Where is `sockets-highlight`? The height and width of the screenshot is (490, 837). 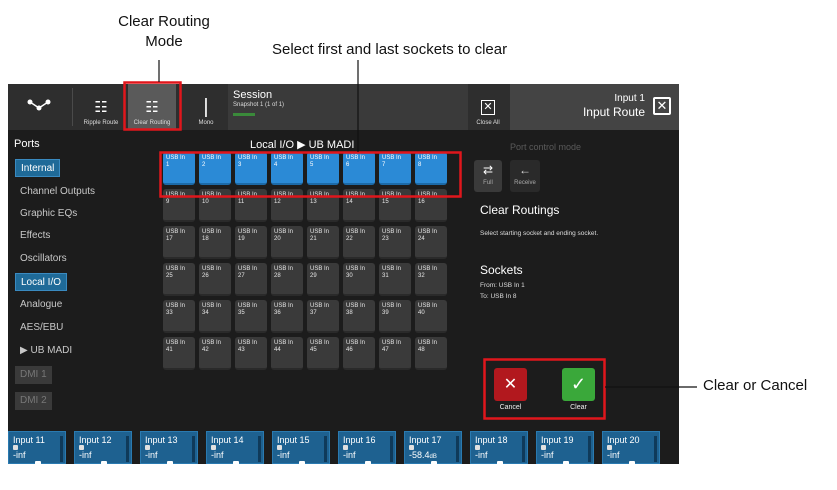 sockets-highlight is located at coordinates (310, 174).